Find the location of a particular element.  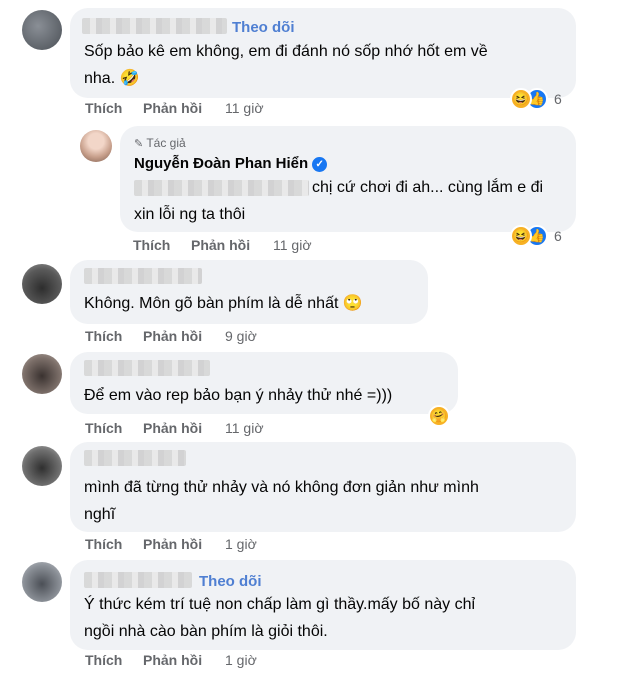

author-badge-icon: ✎ is located at coordinates (139, 144).